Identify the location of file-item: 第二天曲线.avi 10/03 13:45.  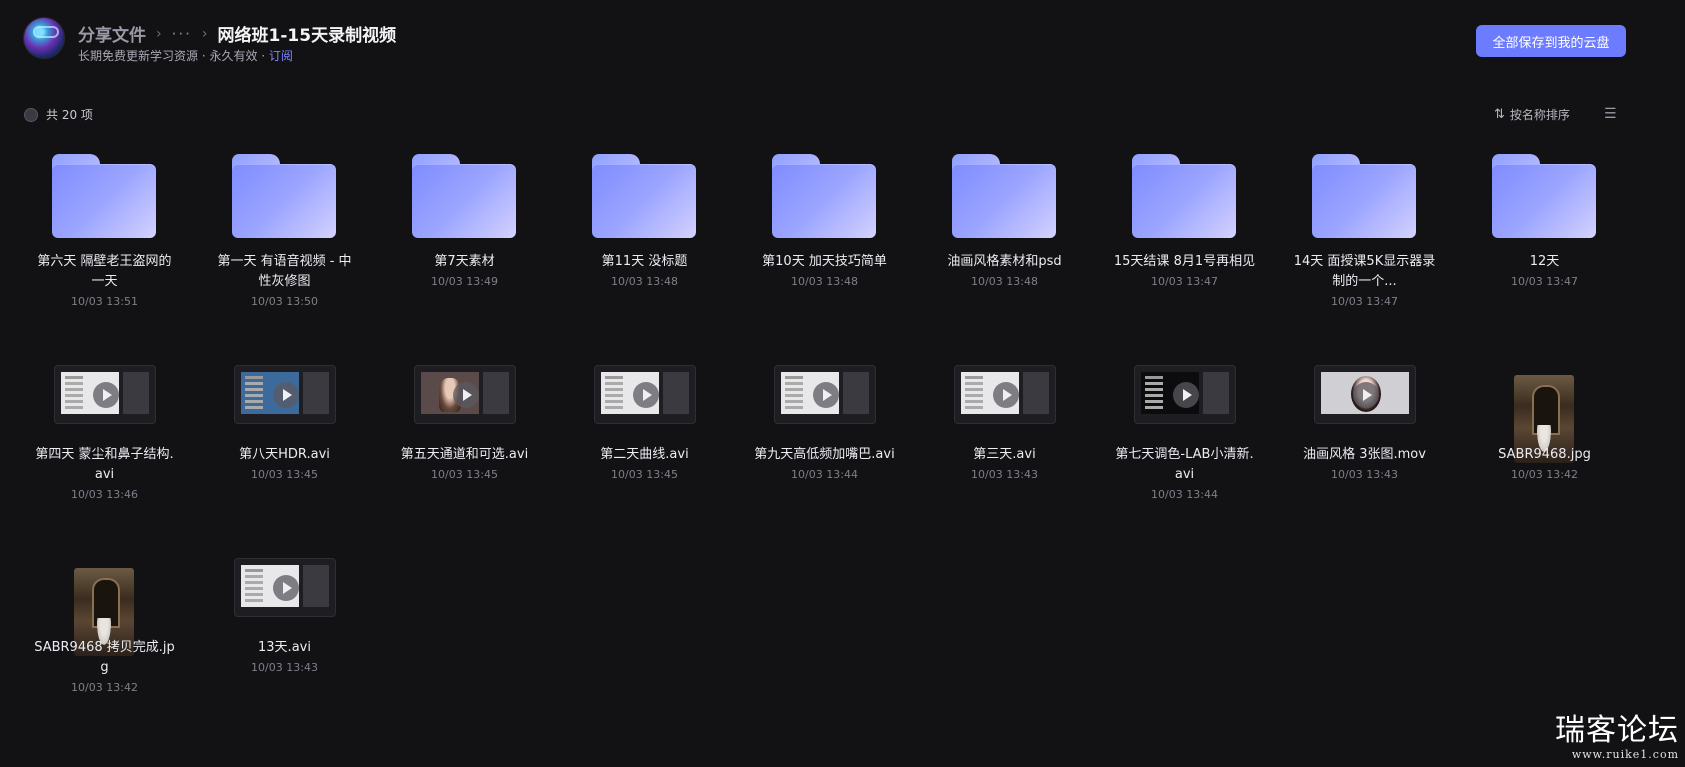
(644, 443).